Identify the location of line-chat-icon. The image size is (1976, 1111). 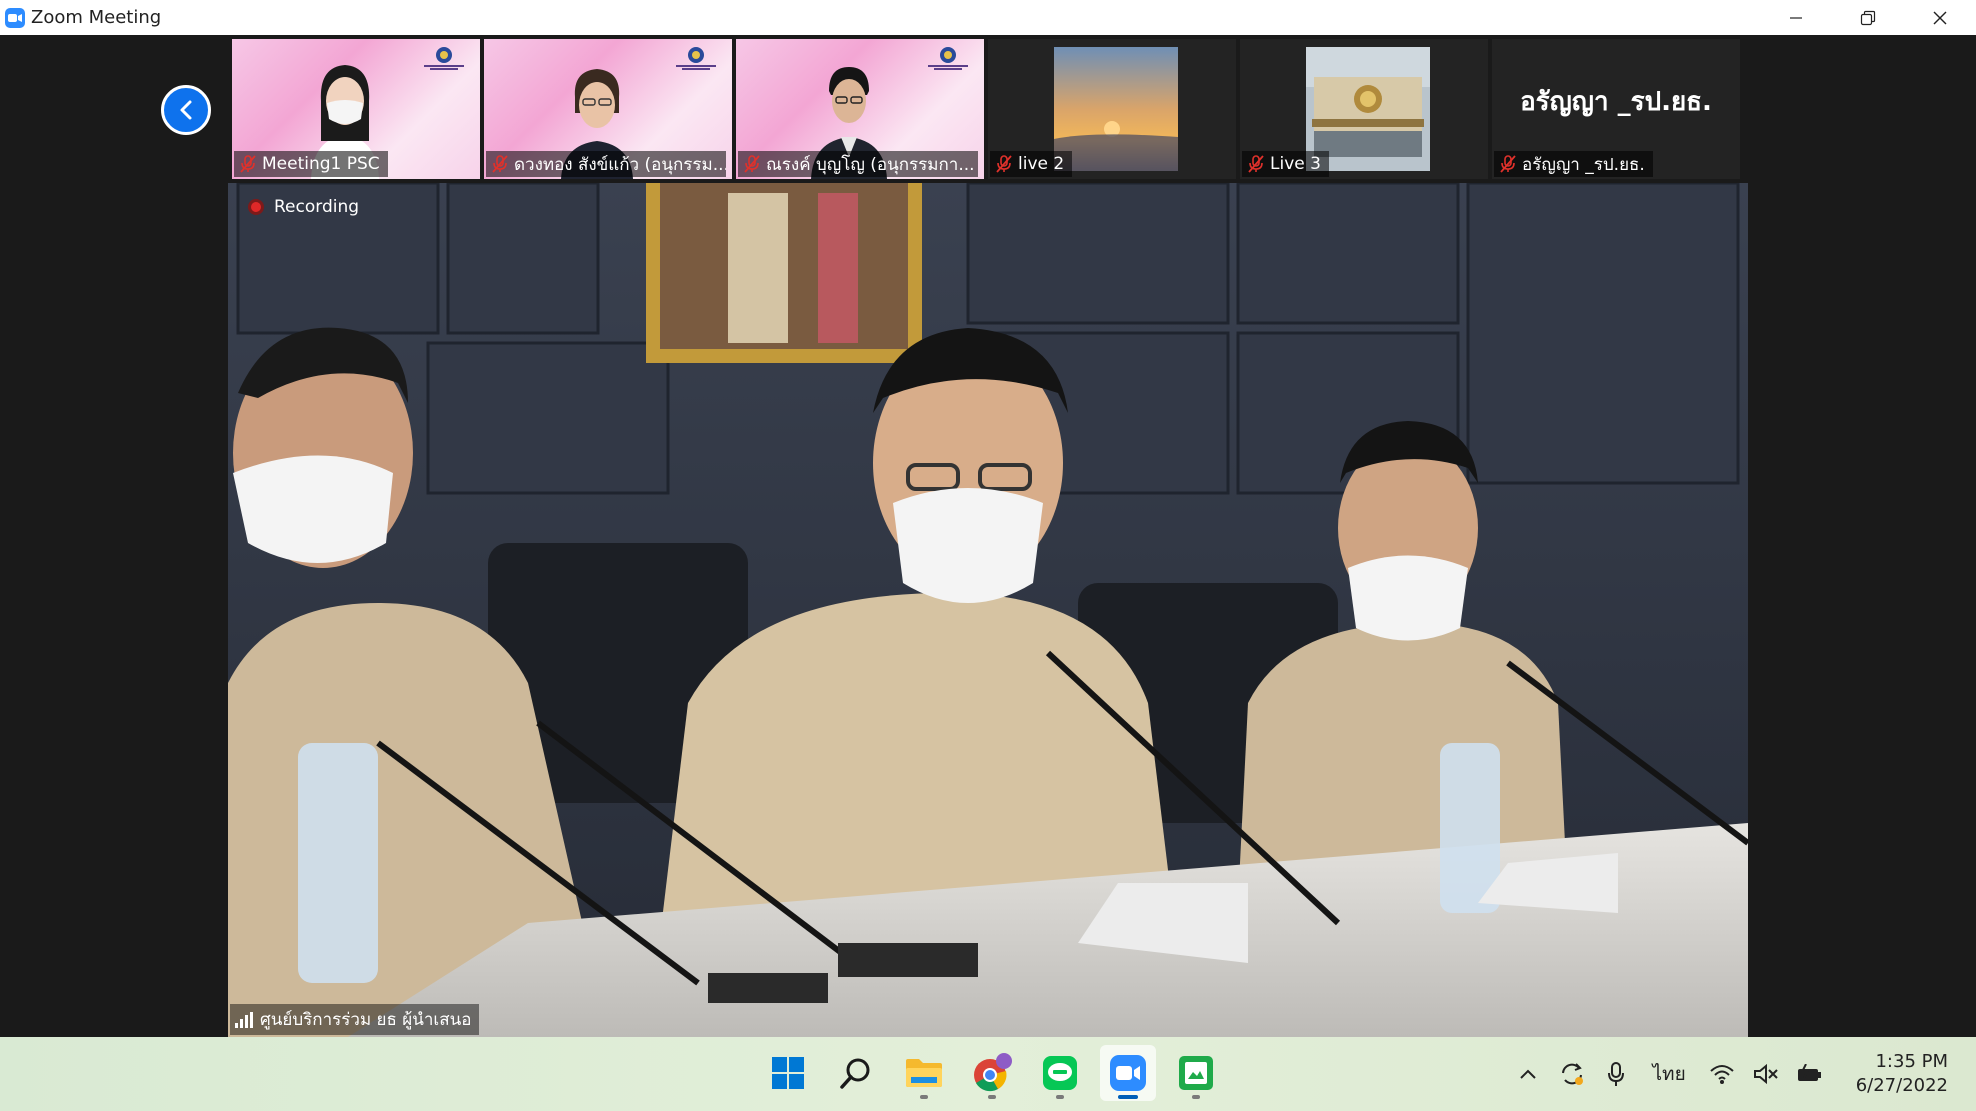
(1060, 1073).